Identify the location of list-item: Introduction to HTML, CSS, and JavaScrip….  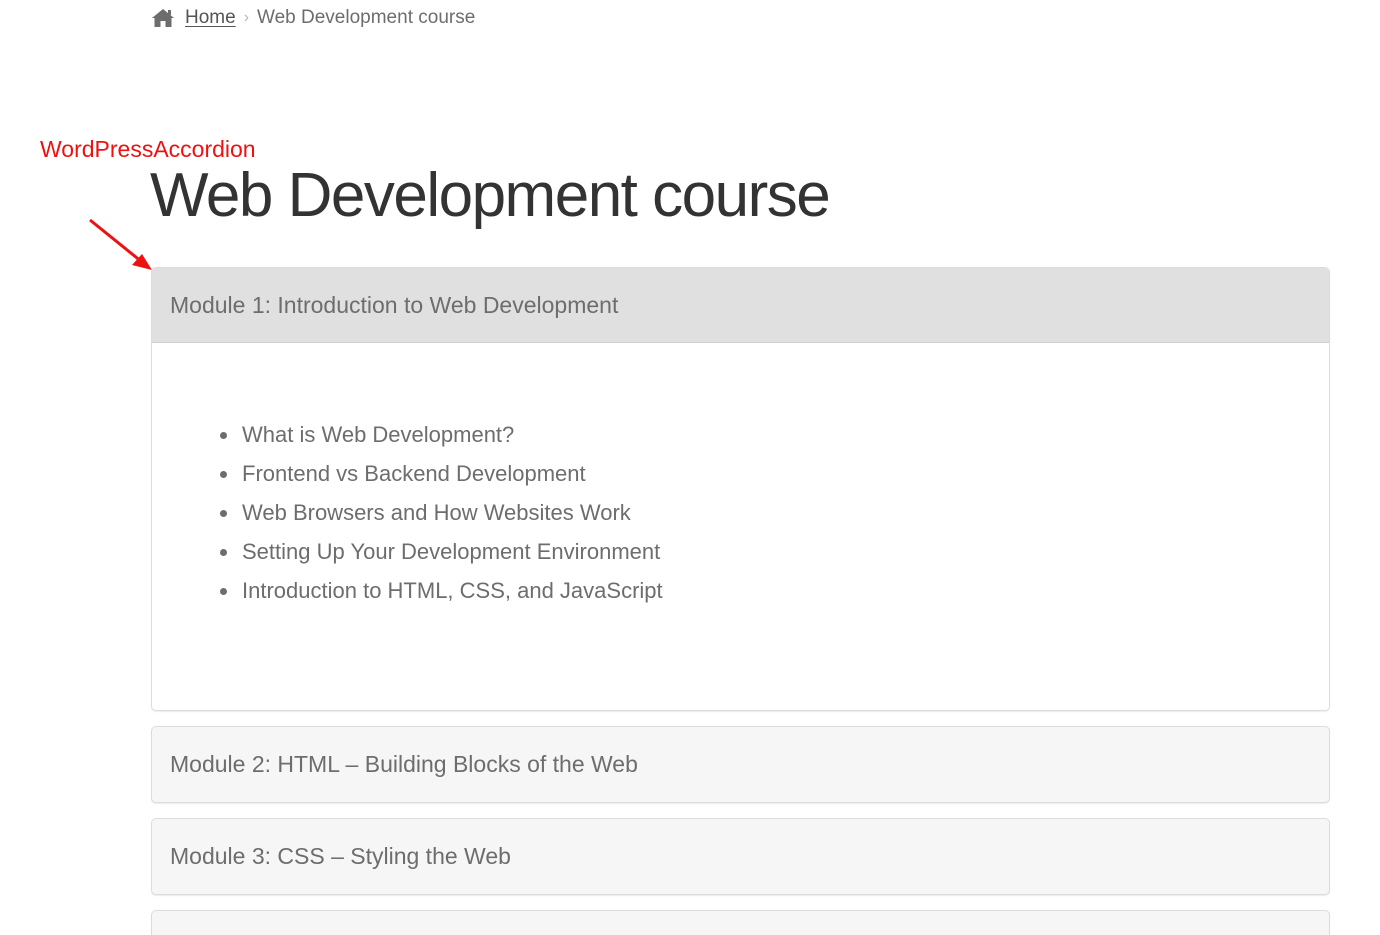
(774, 590).